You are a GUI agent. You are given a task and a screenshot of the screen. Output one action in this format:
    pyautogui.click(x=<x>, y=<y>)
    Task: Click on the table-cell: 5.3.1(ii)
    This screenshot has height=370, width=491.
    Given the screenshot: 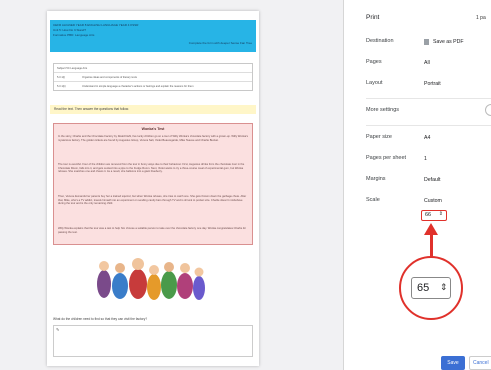 What is the action you would take?
    pyautogui.click(x=61, y=86)
    